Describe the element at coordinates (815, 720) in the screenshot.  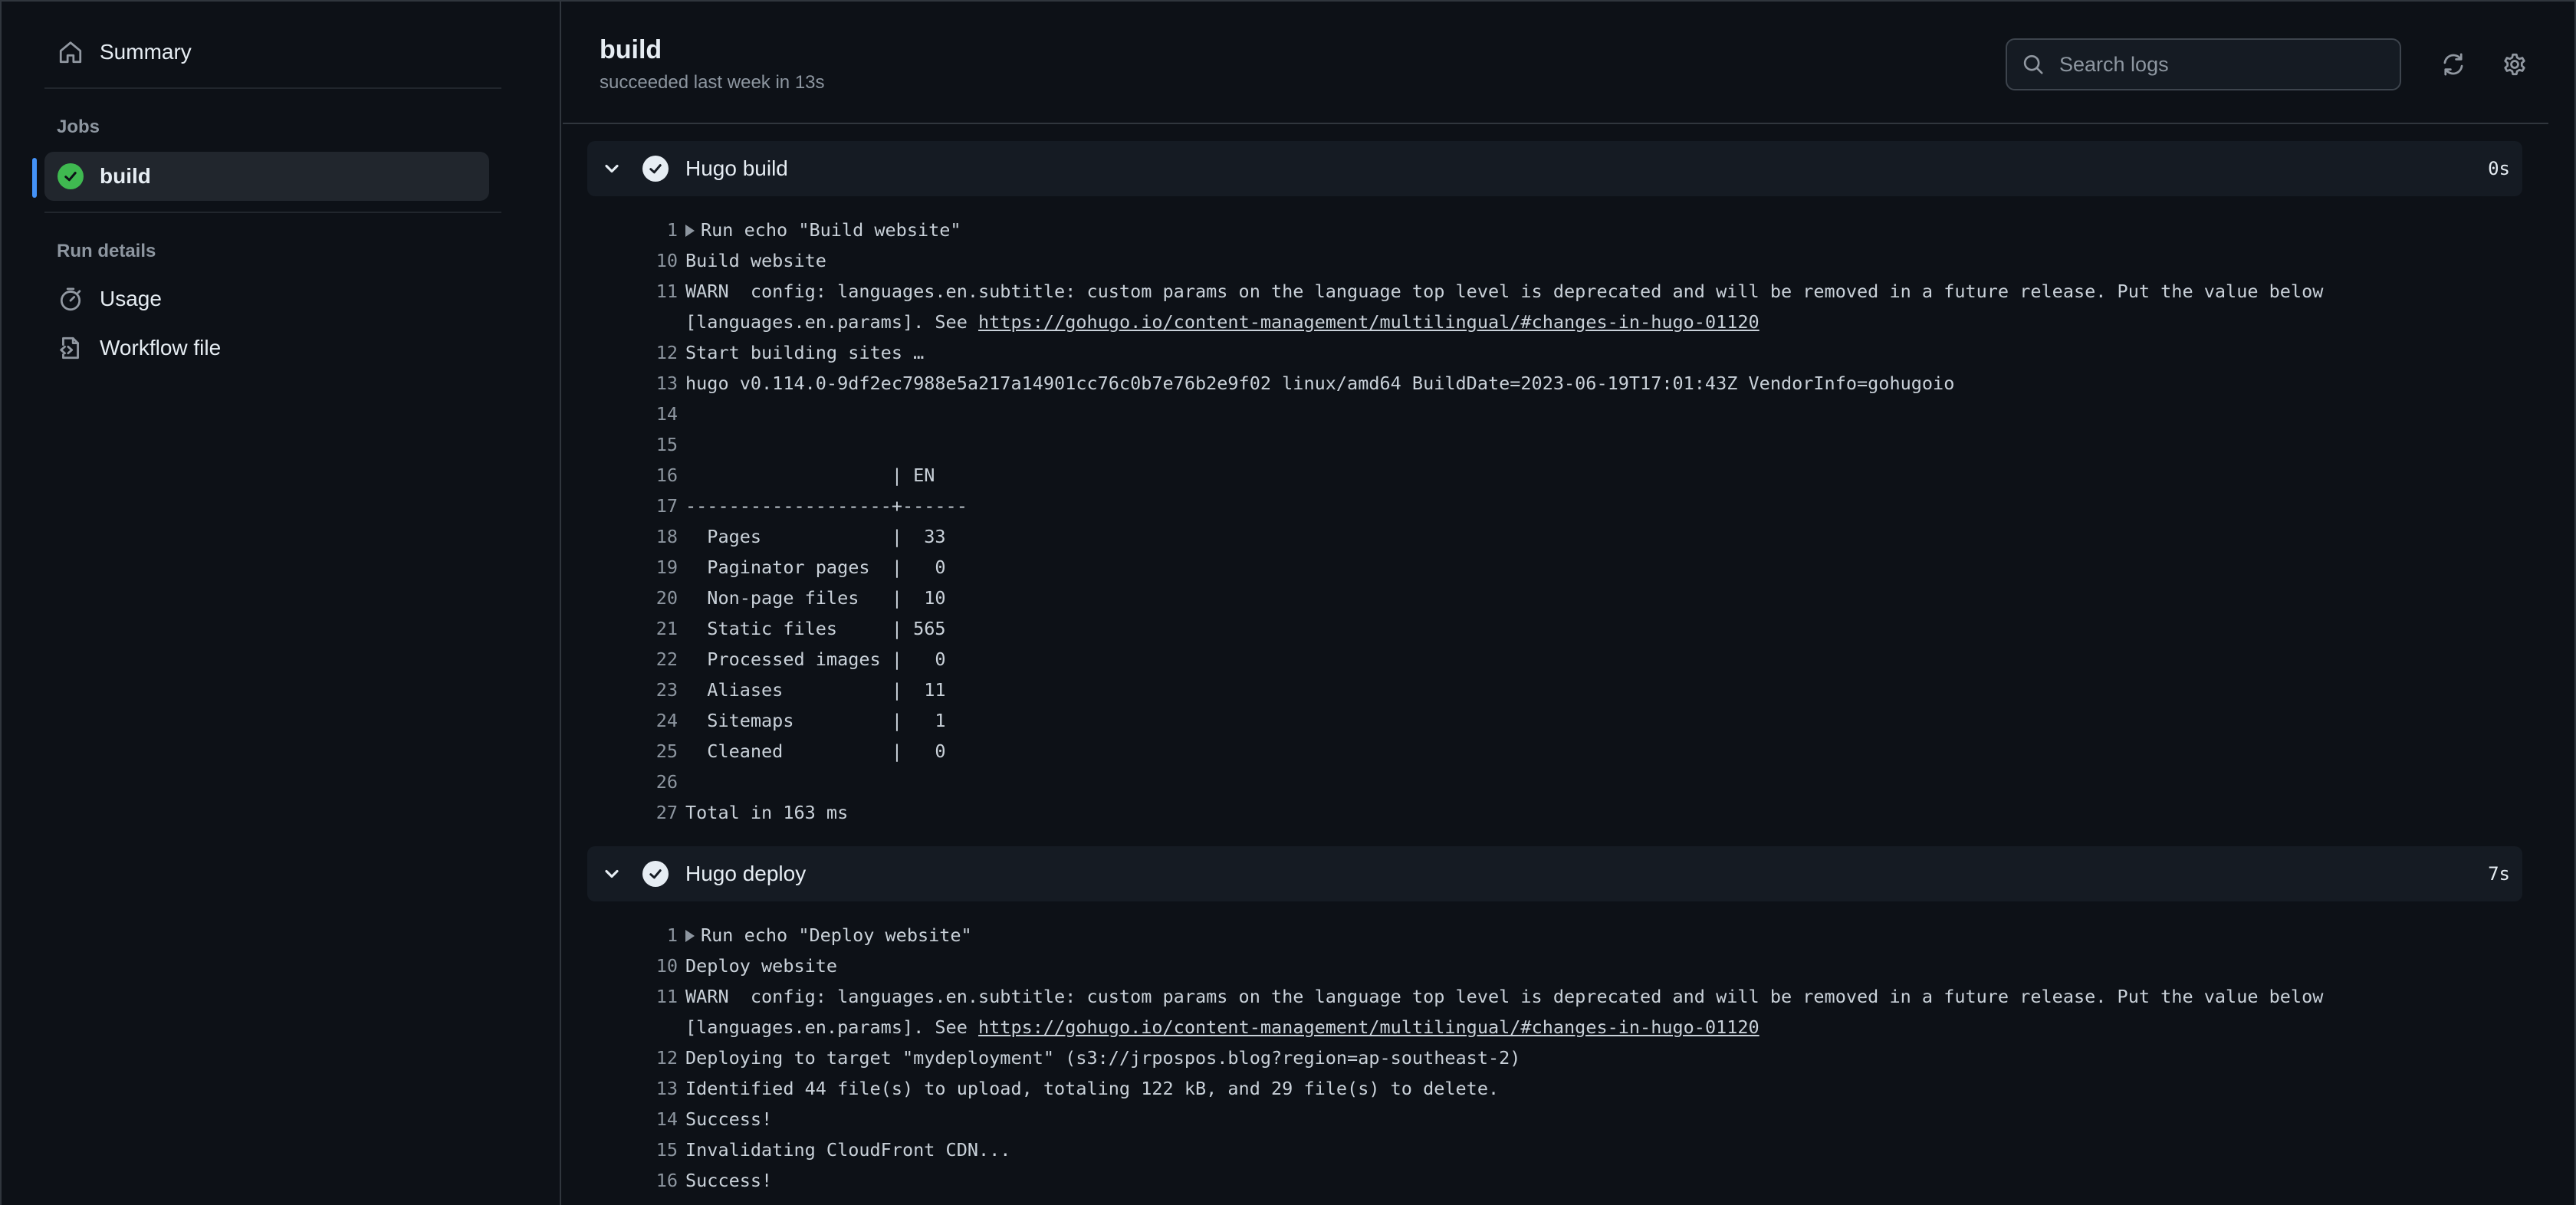
I see `log-text: Sitemaps | 1` at that location.